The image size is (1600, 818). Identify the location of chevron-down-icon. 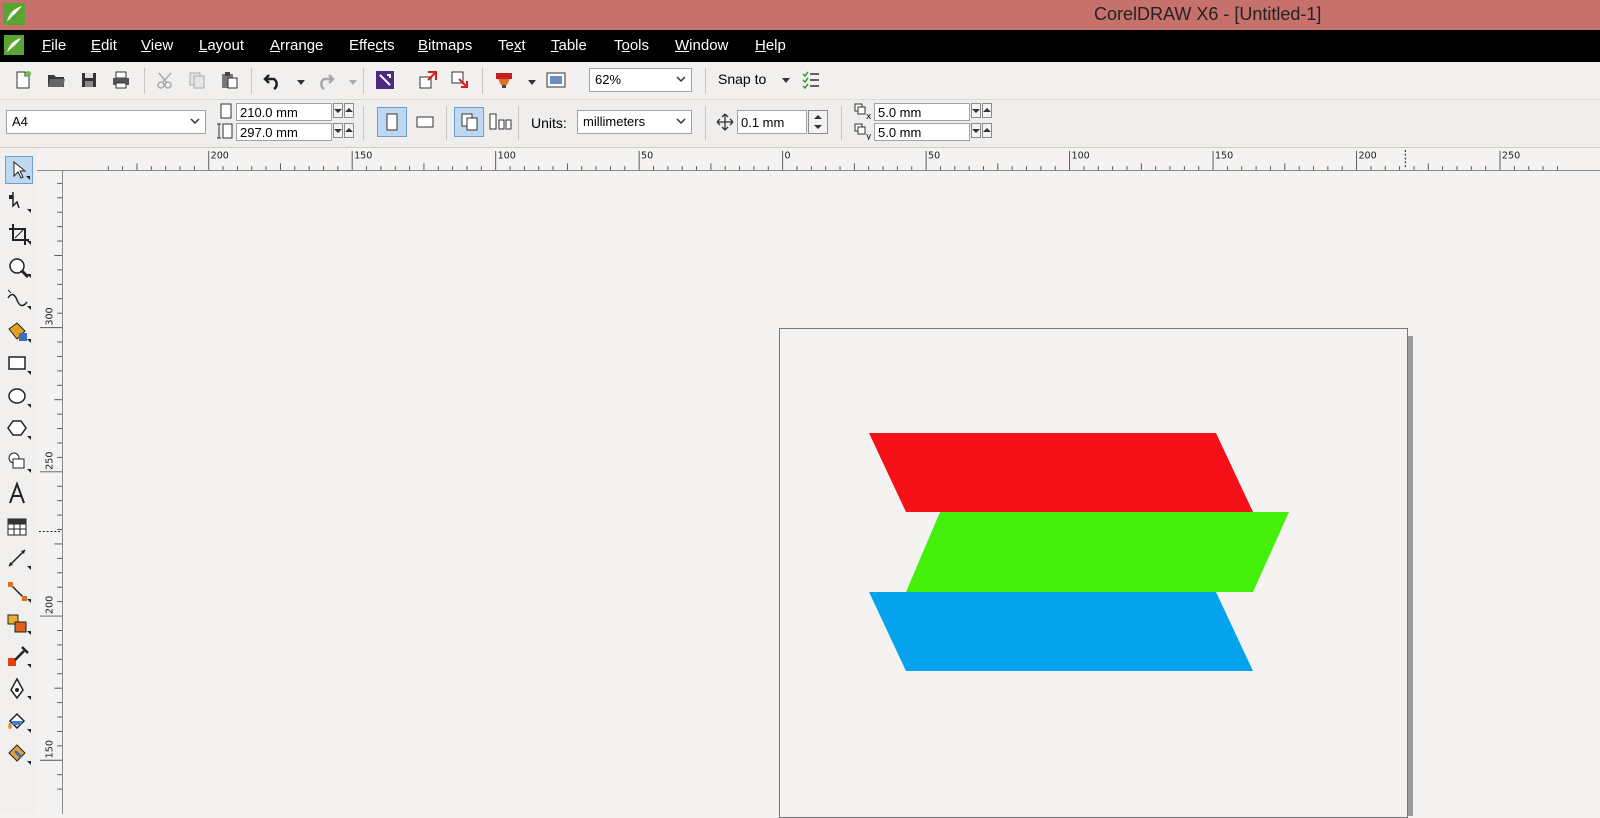
(681, 79).